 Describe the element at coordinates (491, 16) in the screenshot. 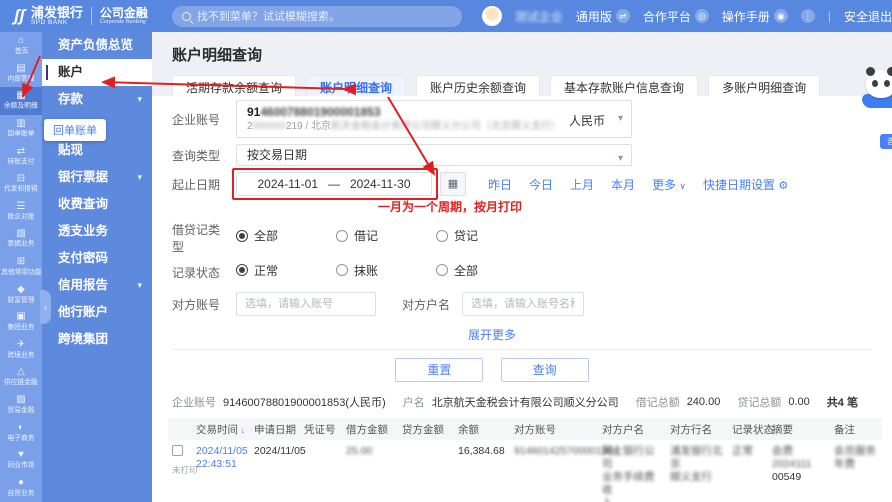

I see `user-avatar` at that location.